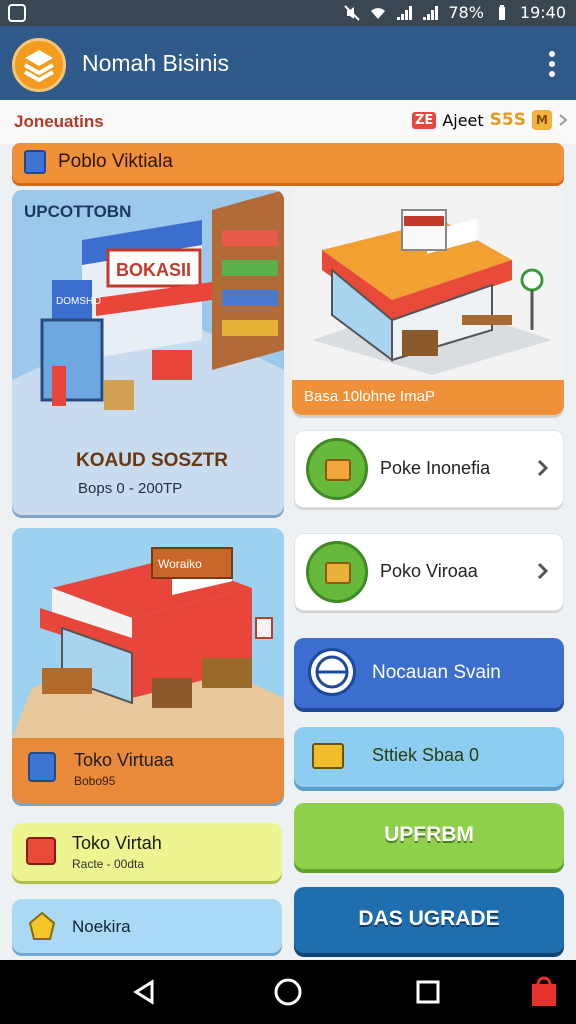 The height and width of the screenshot is (1024, 576). What do you see at coordinates (147, 926) in the screenshot?
I see `extra-shop-card: Noekira` at bounding box center [147, 926].